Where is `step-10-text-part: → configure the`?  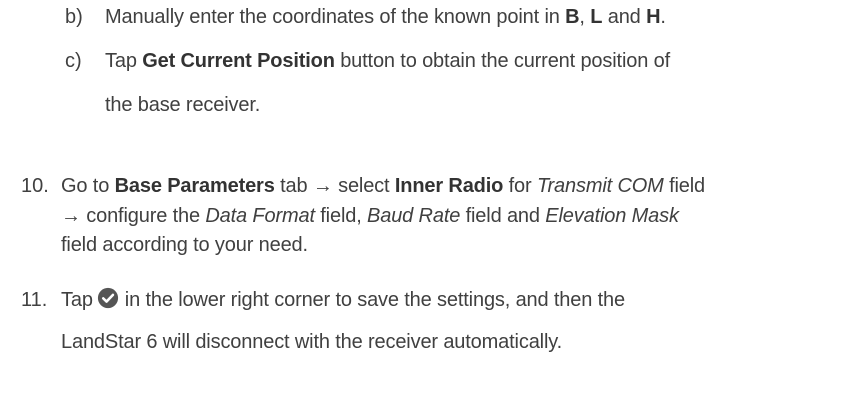 step-10-text-part: → configure the is located at coordinates (133, 216).